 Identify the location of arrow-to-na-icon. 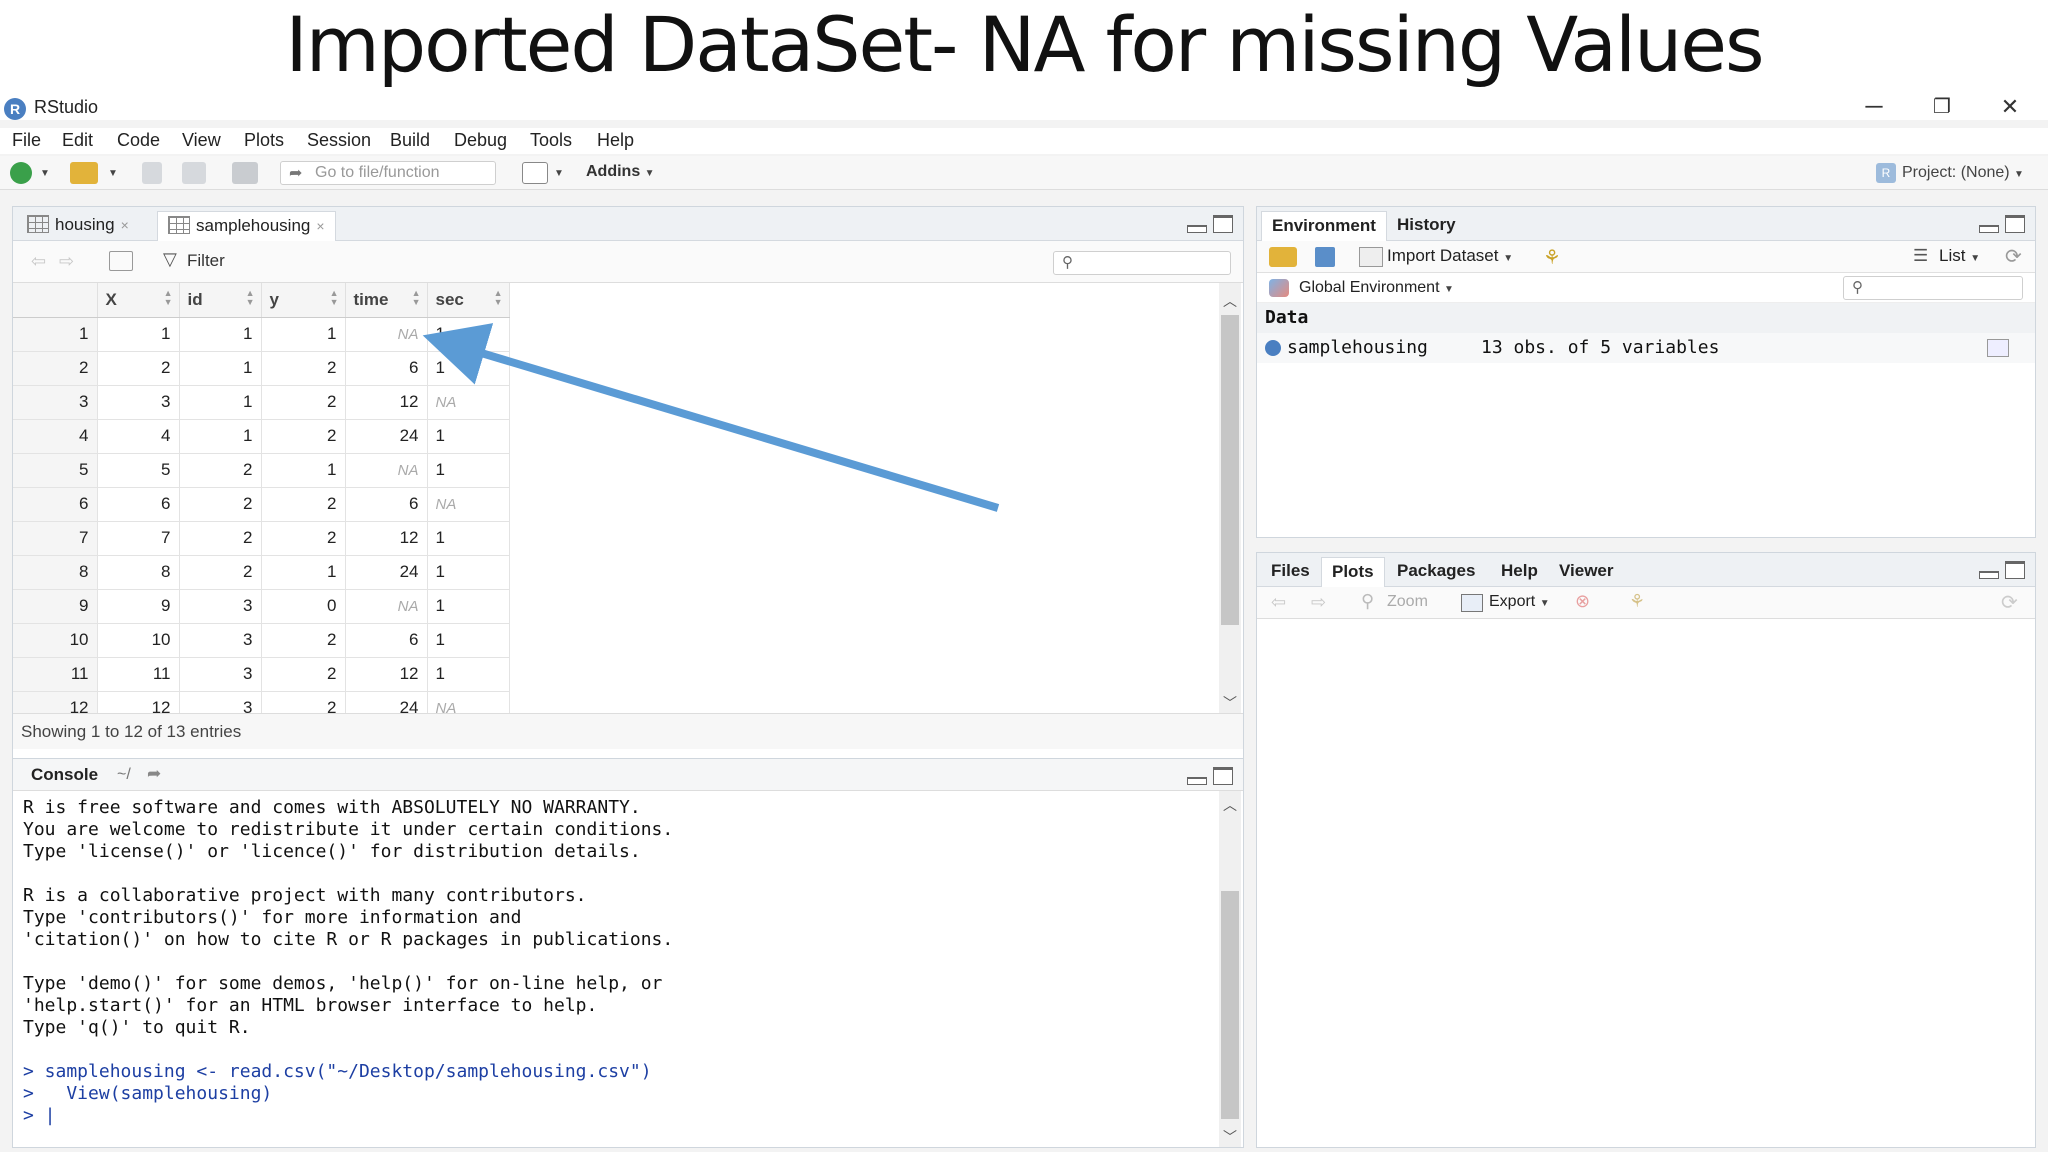
(711, 417).